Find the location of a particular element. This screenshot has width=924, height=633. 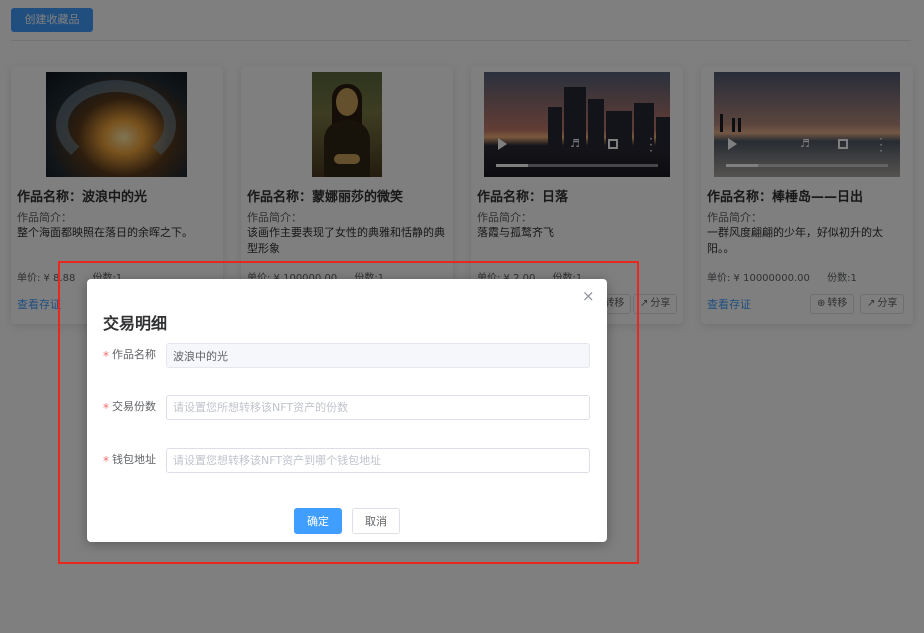

confirm-button: 确定 is located at coordinates (318, 521).